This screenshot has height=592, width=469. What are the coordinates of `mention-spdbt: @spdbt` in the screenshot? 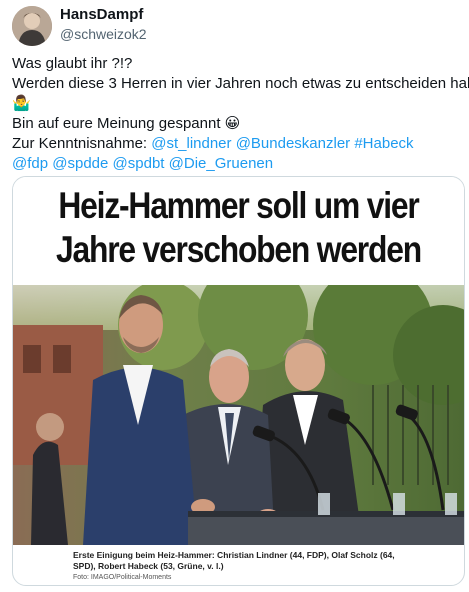 It's located at (139, 163).